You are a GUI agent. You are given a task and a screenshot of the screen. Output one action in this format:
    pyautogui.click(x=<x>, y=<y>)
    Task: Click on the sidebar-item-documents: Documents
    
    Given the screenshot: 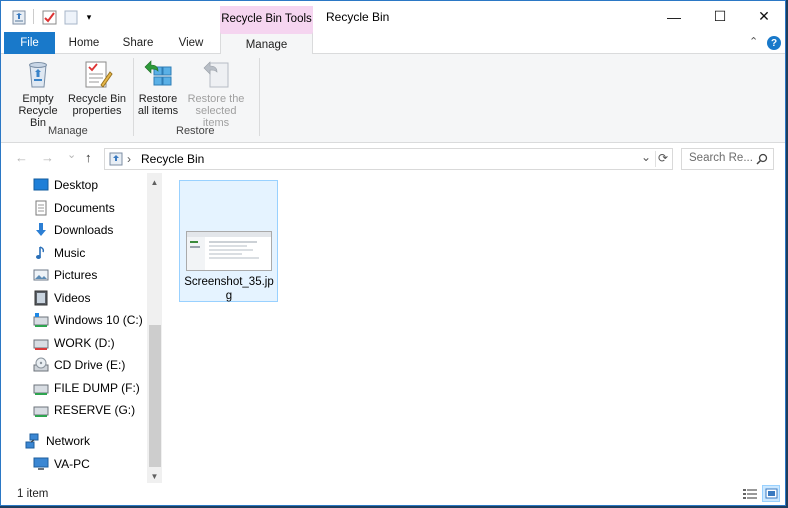 What is the action you would take?
    pyautogui.click(x=74, y=208)
    